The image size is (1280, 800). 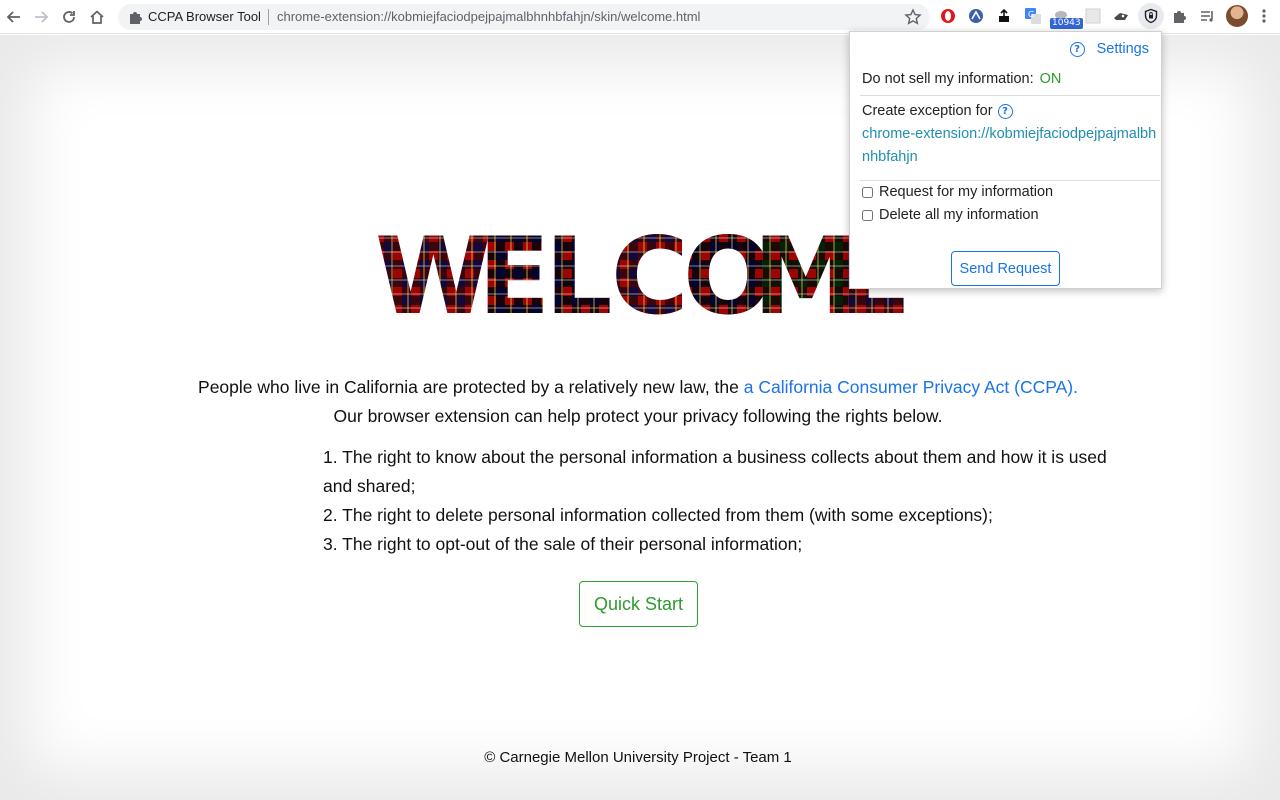 I want to click on delete-info-checkbox, so click(x=867, y=215).